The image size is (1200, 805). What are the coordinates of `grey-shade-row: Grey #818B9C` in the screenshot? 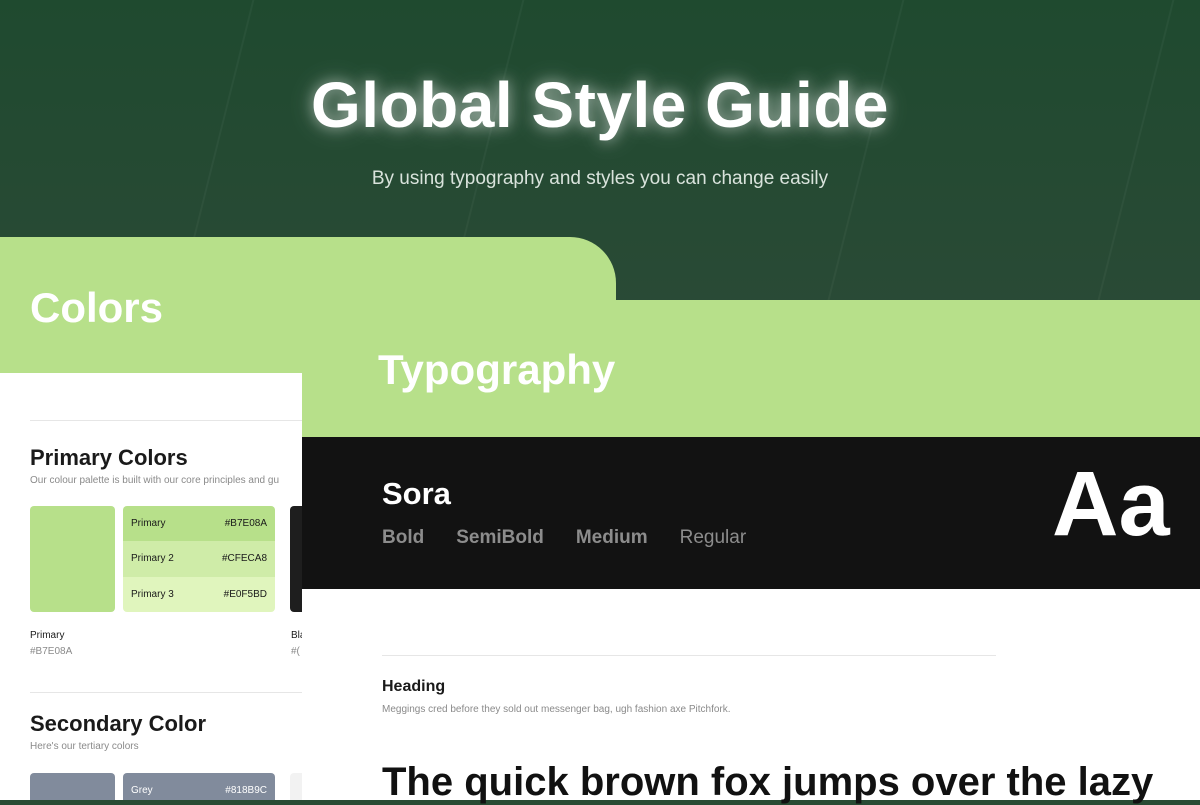 It's located at (199, 786).